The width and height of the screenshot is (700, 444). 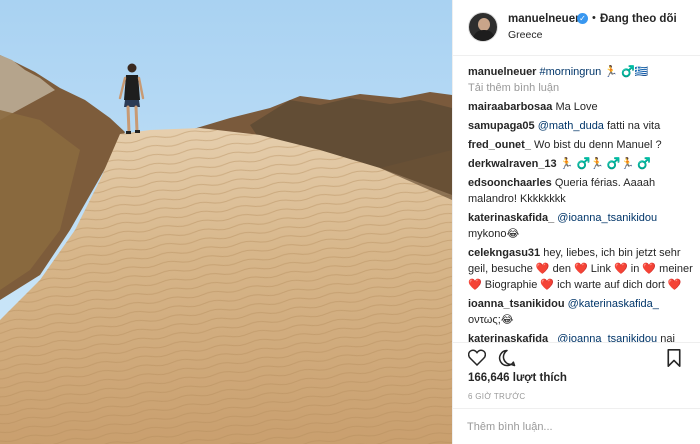 I want to click on comment-item: samupaga05 @math_duda fatti na vita, so click(x=580, y=126).